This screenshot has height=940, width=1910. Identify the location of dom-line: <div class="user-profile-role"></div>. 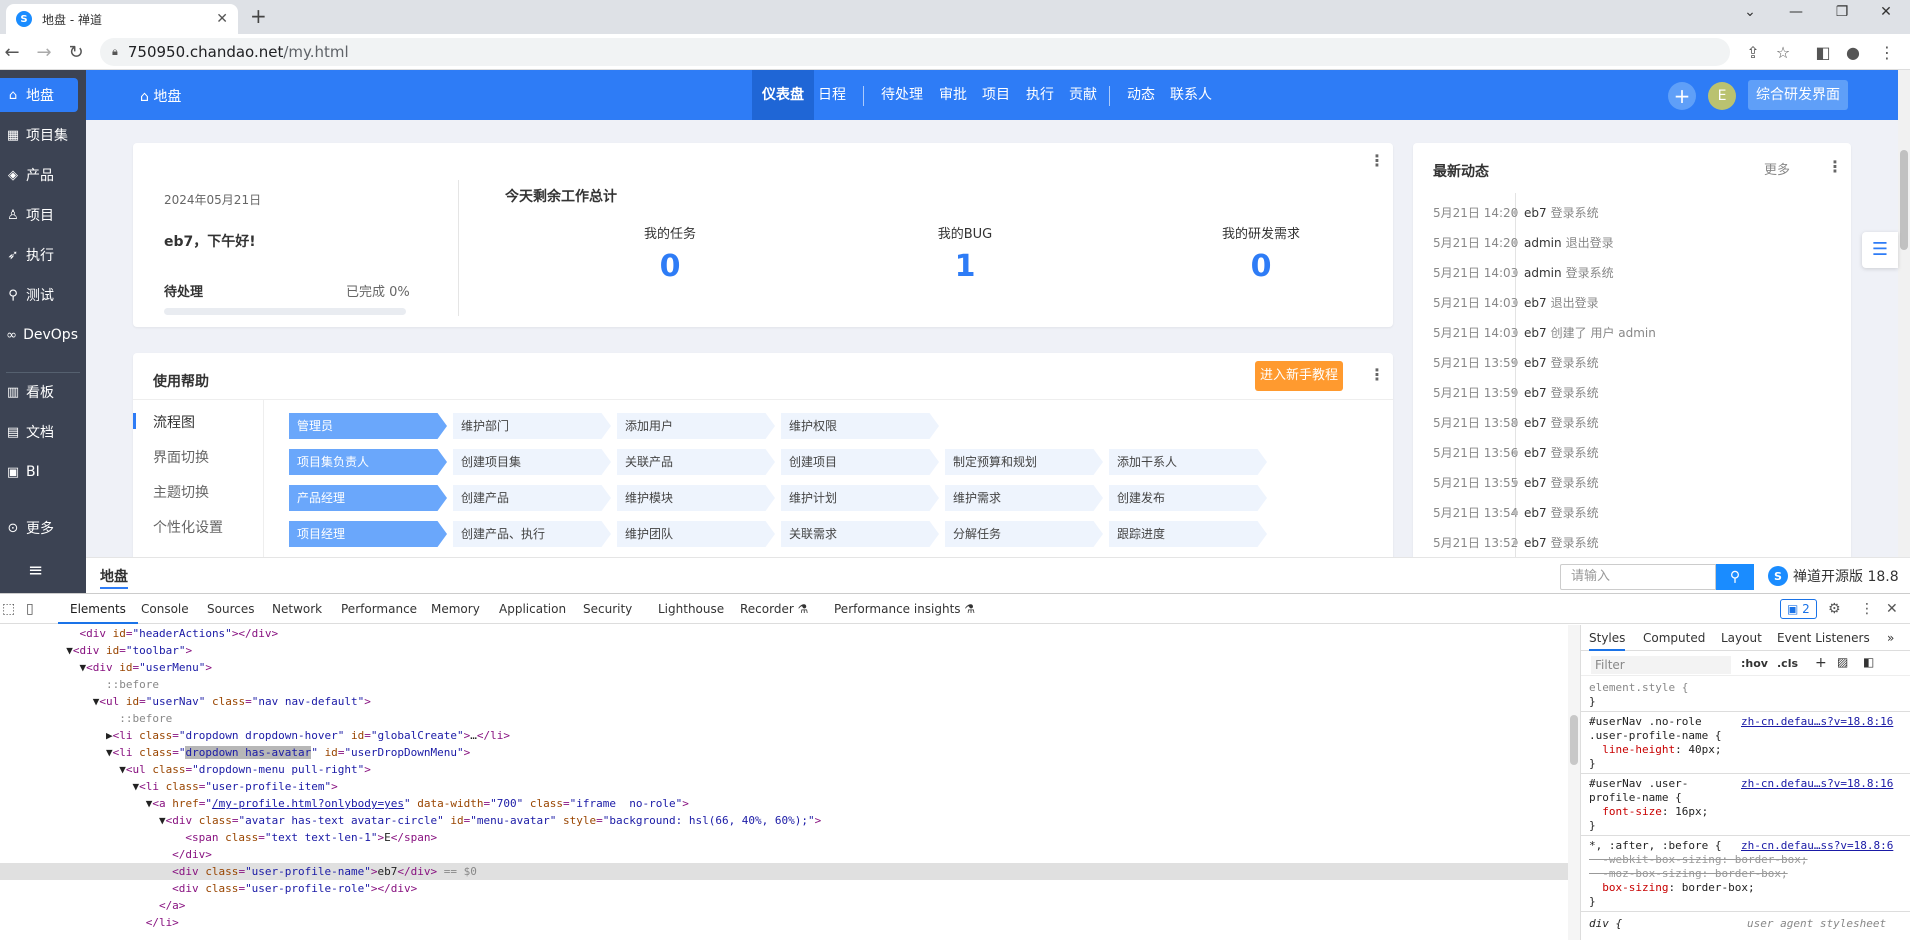
(784, 888).